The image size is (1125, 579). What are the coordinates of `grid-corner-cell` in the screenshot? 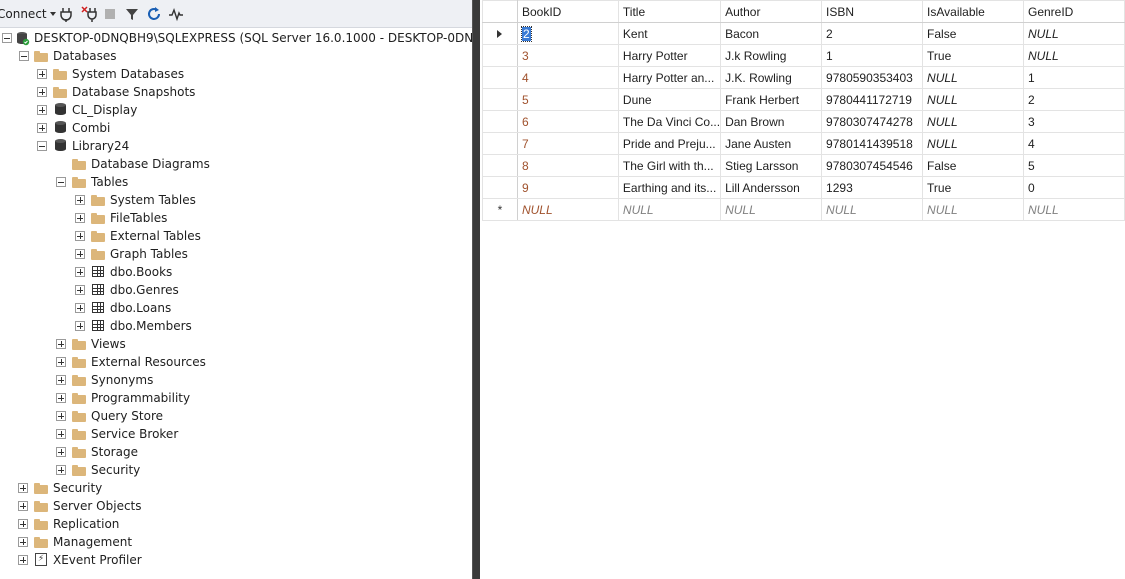 It's located at (500, 11).